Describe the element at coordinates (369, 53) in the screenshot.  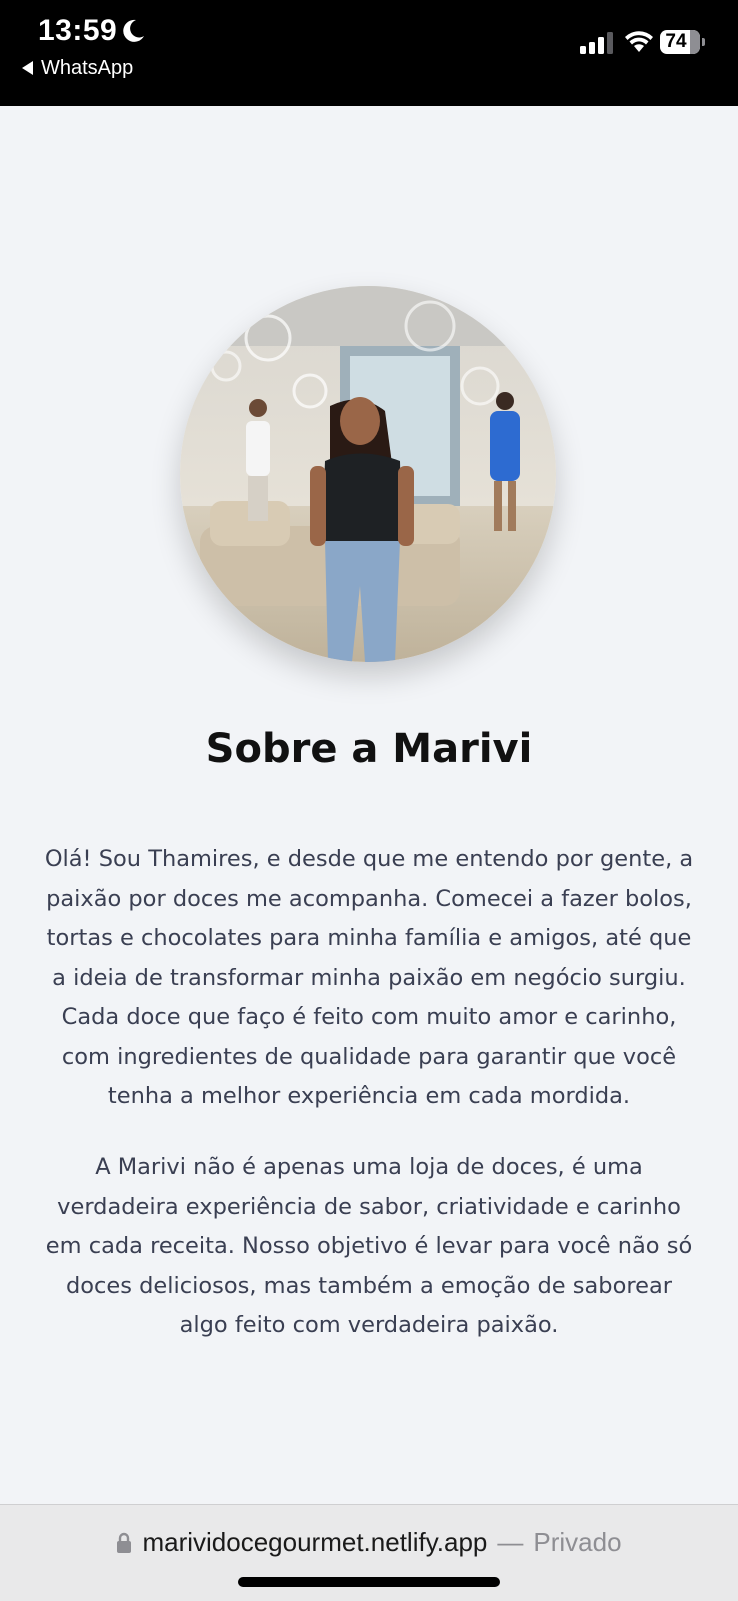
I see `status-bar: 13:59 WhatsApp 74` at that location.